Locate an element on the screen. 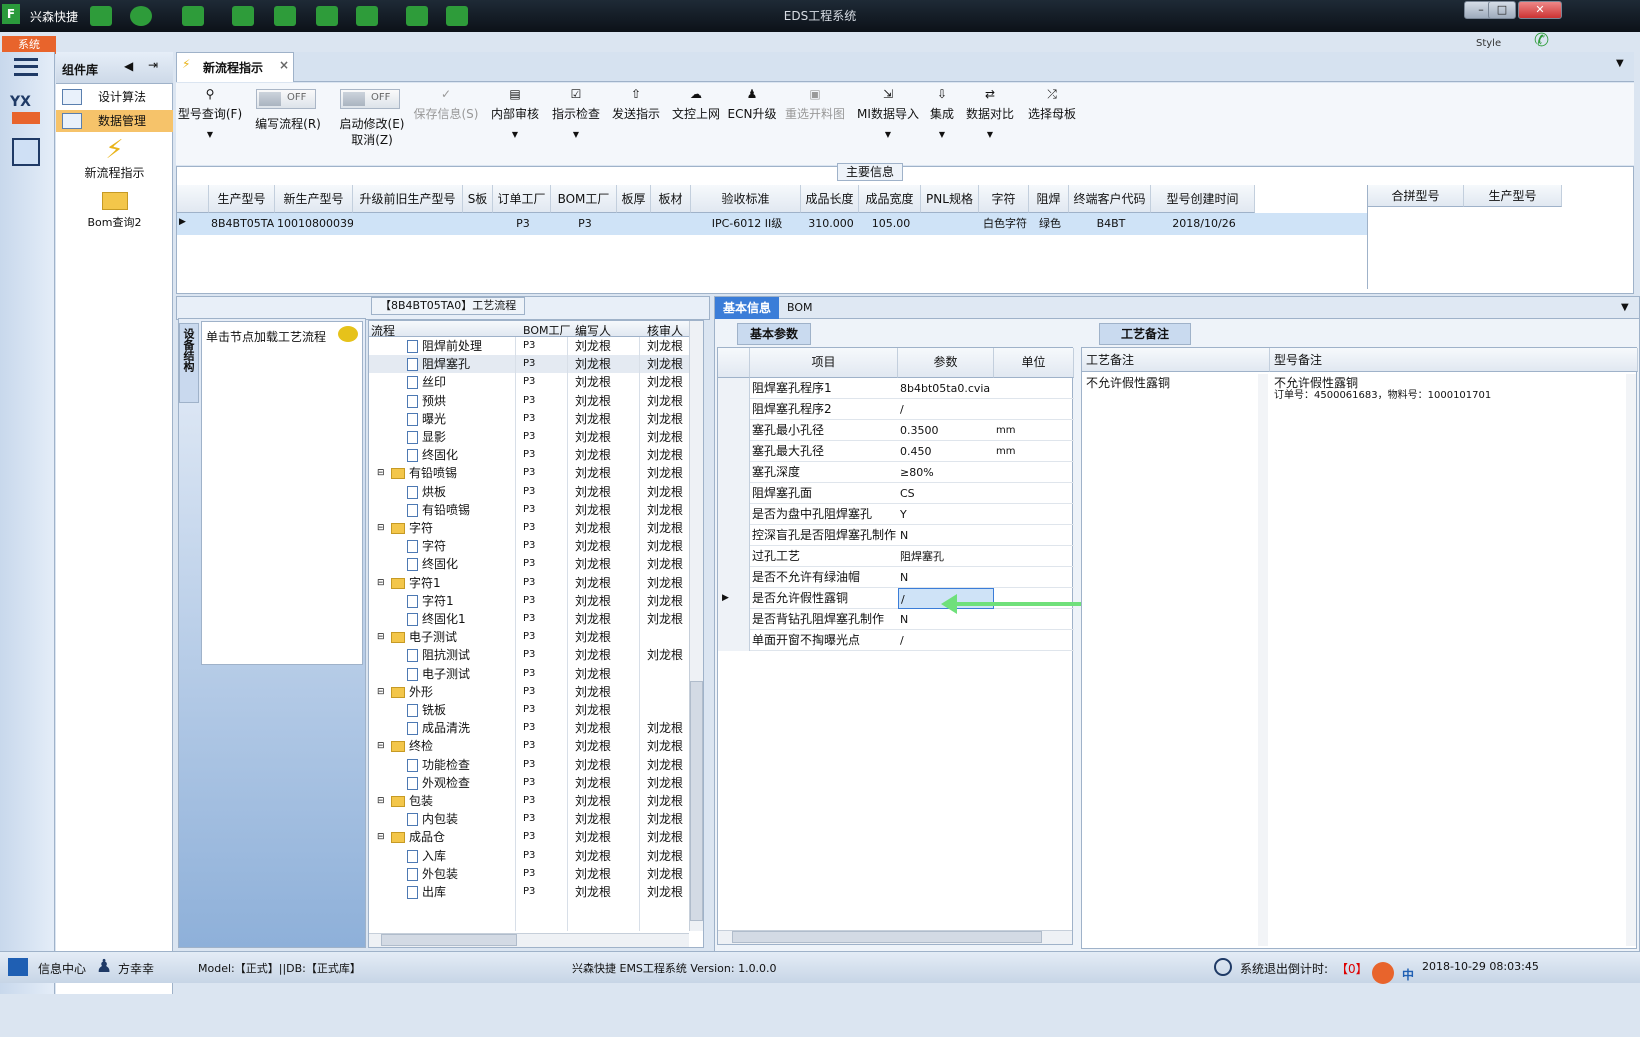  param-row: 塞孔最大孔径 0.450 mm is located at coordinates (896, 451).